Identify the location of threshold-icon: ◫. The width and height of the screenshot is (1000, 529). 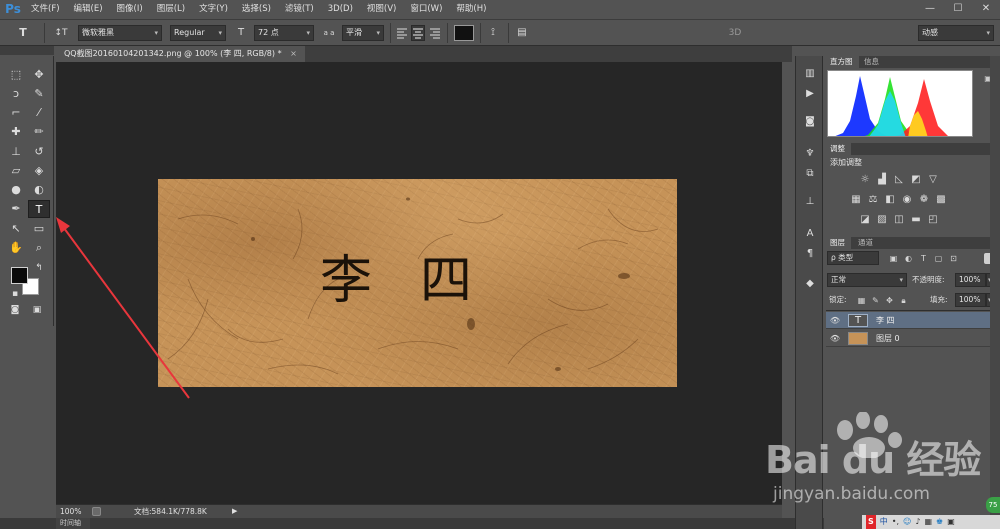
(899, 220).